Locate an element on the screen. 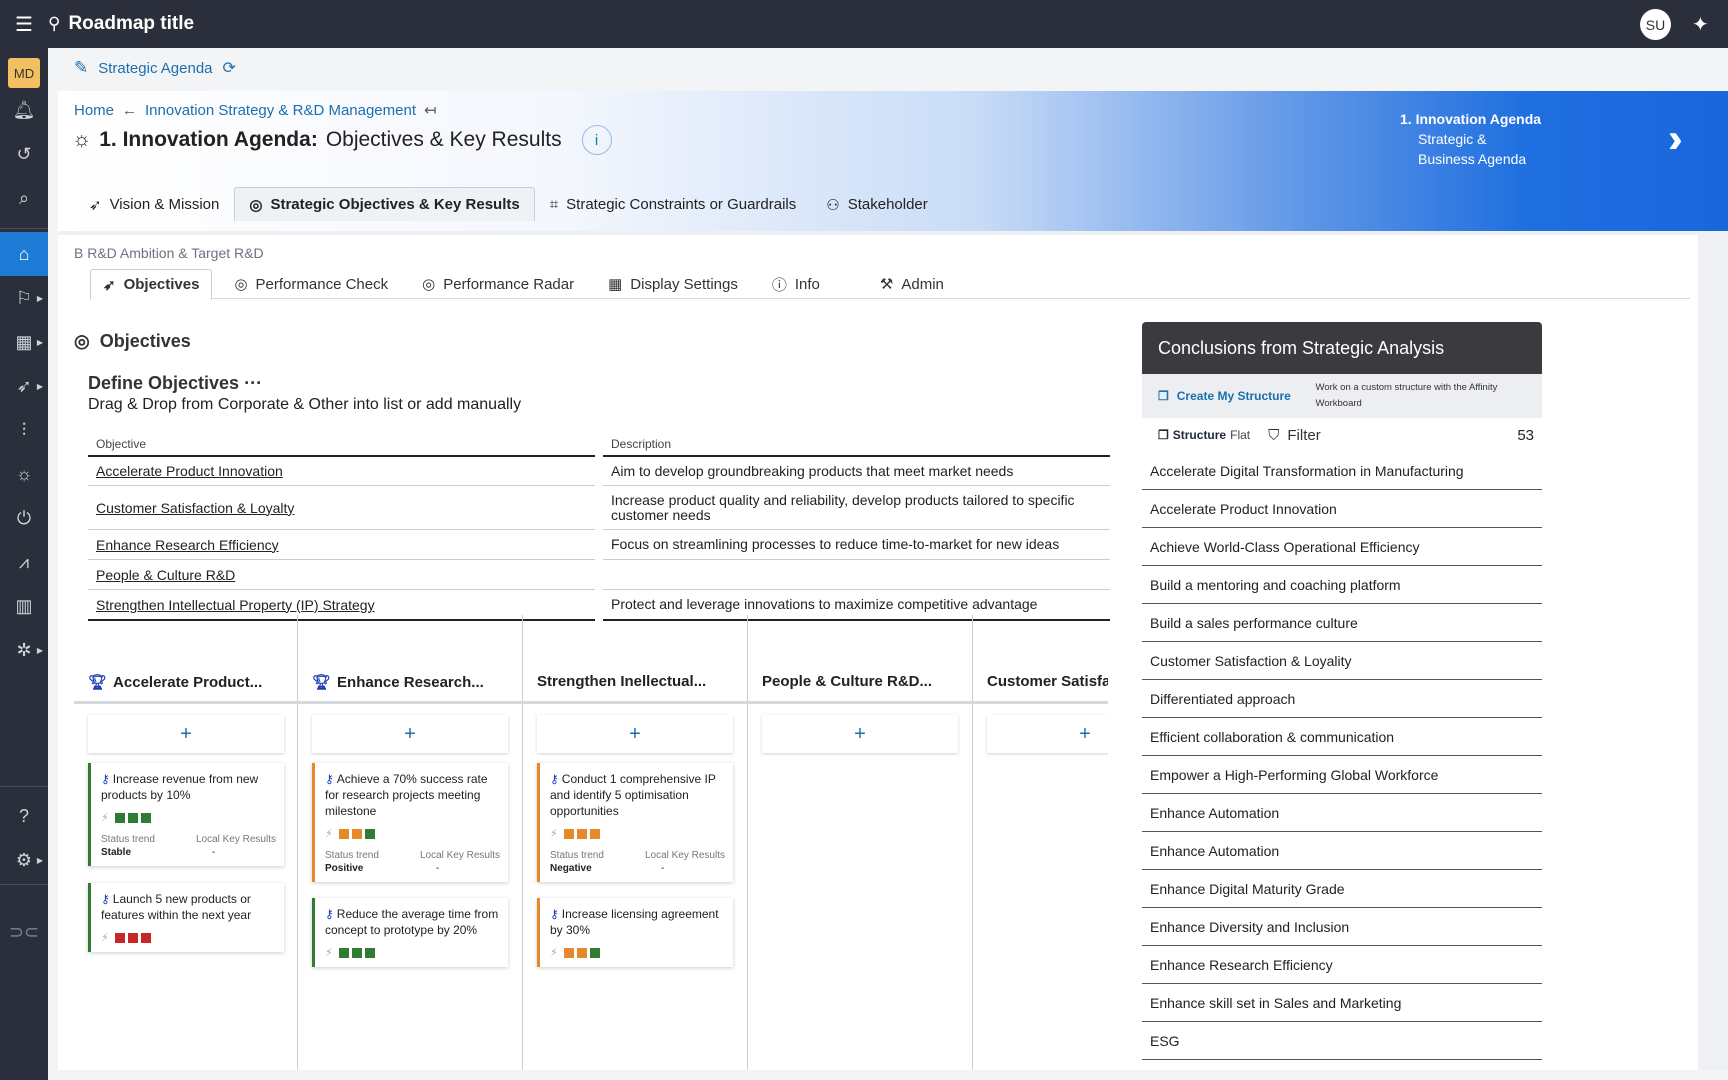 This screenshot has height=1080, width=1728. conclusion-item: Enhance Digital Maturity Grade is located at coordinates (1342, 889).